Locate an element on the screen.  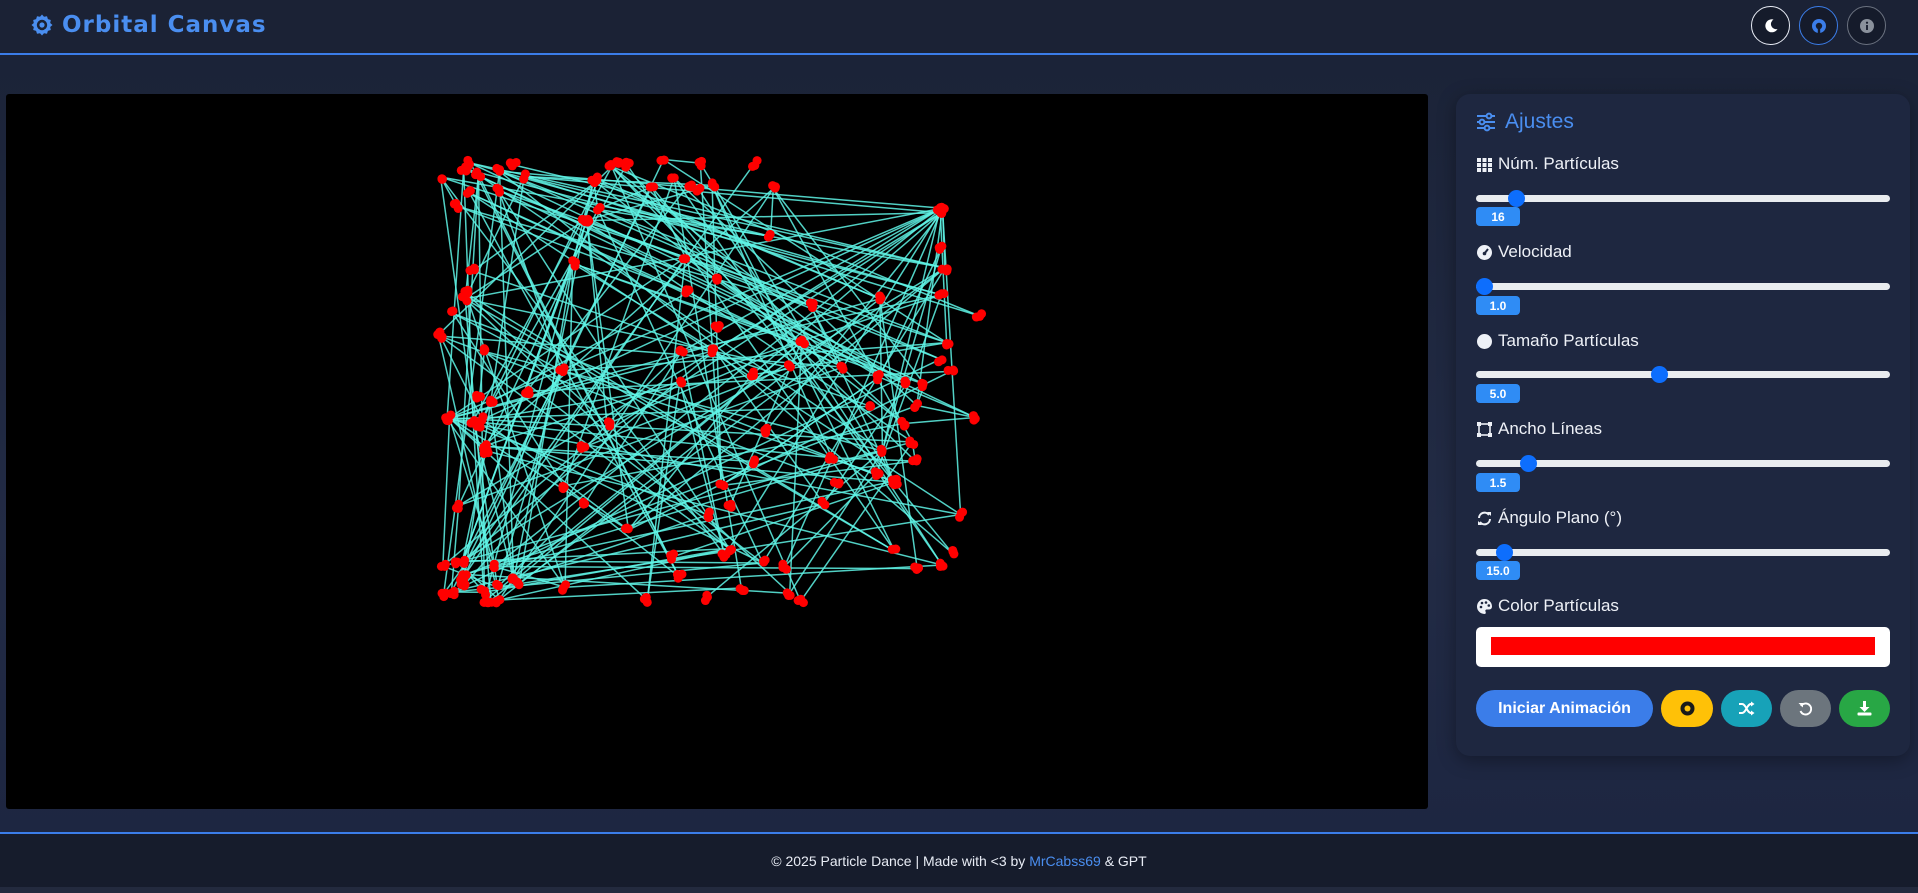
particle-color-label: Color Partículas is located at coordinates (1547, 606).